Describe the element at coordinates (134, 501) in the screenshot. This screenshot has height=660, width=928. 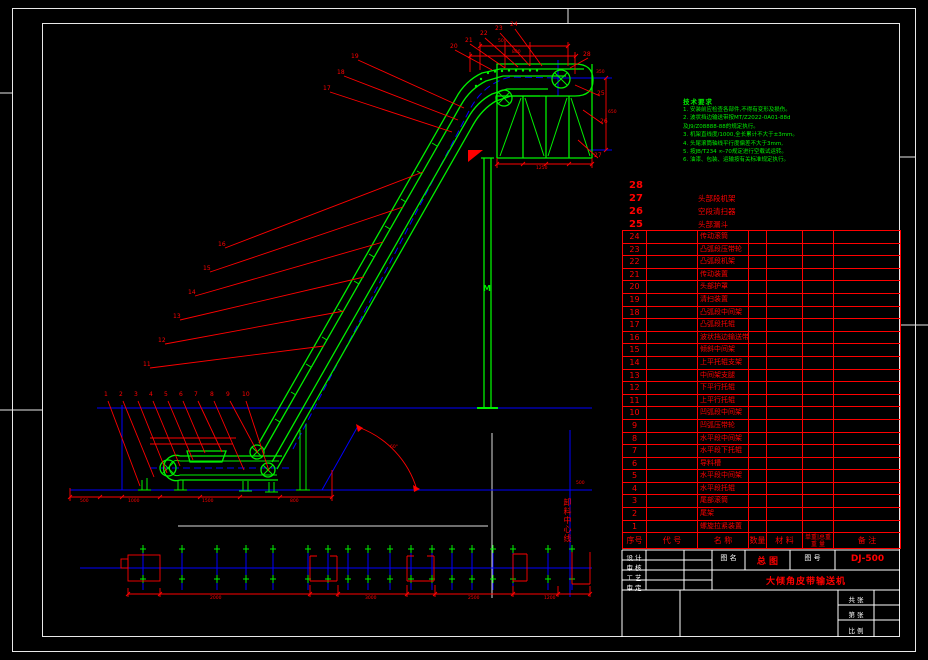
I see `dimension-label: 1000` at that location.